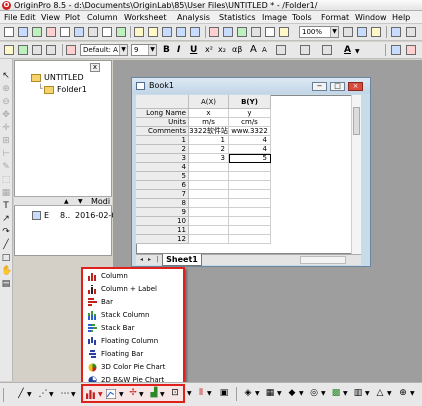 The height and width of the screenshot is (406, 422). I want to click on data-cell-selected: 5, so click(250, 158).